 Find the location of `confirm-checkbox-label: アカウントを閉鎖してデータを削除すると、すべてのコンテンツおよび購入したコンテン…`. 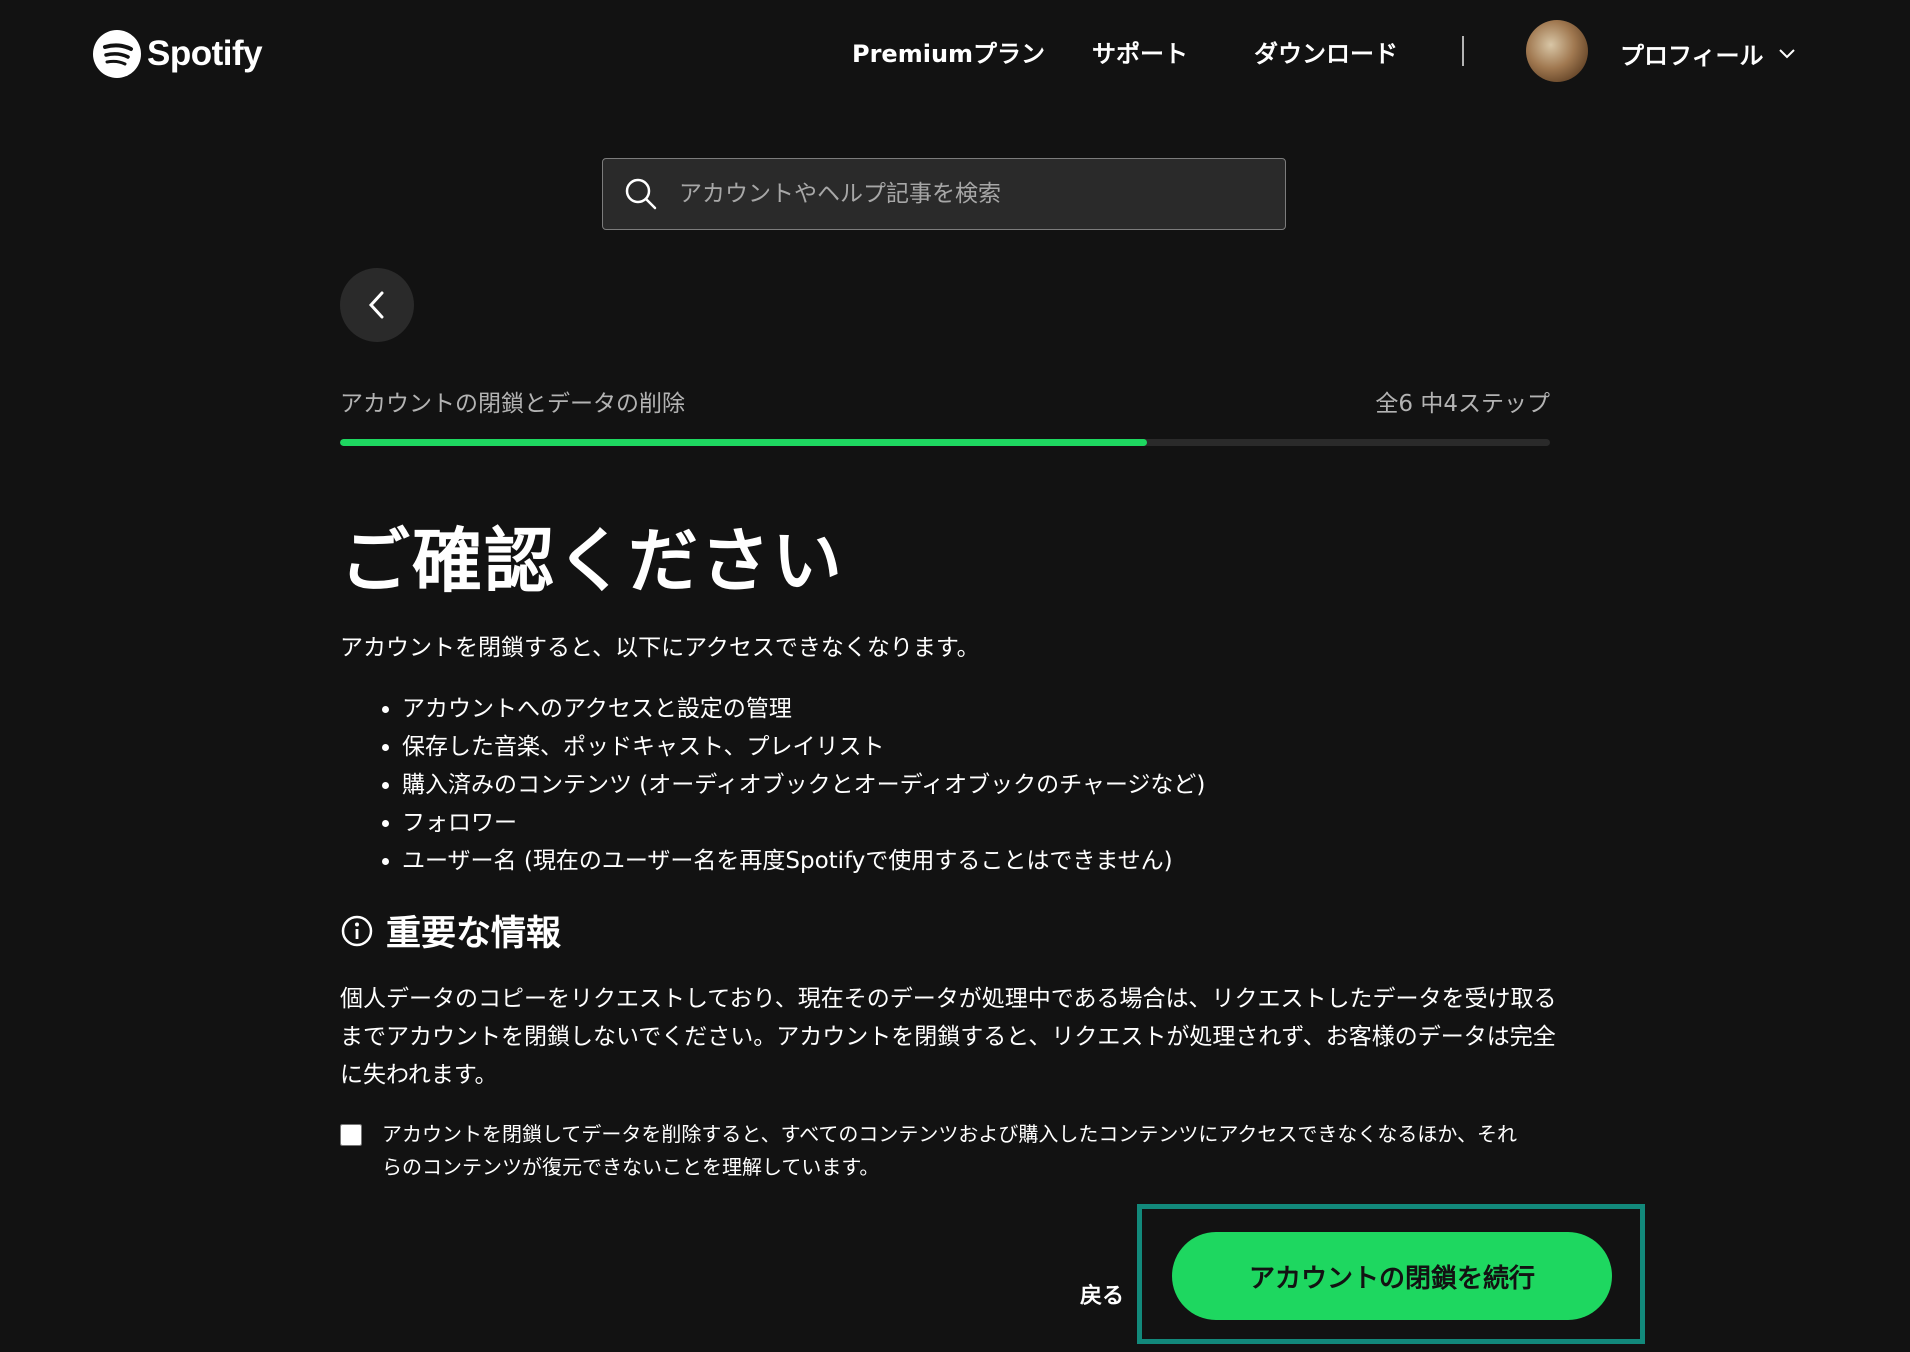

confirm-checkbox-label: アカウントを閉鎖してデータを削除すると、すべてのコンテンツおよび購入したコンテン… is located at coordinates (957, 1151).